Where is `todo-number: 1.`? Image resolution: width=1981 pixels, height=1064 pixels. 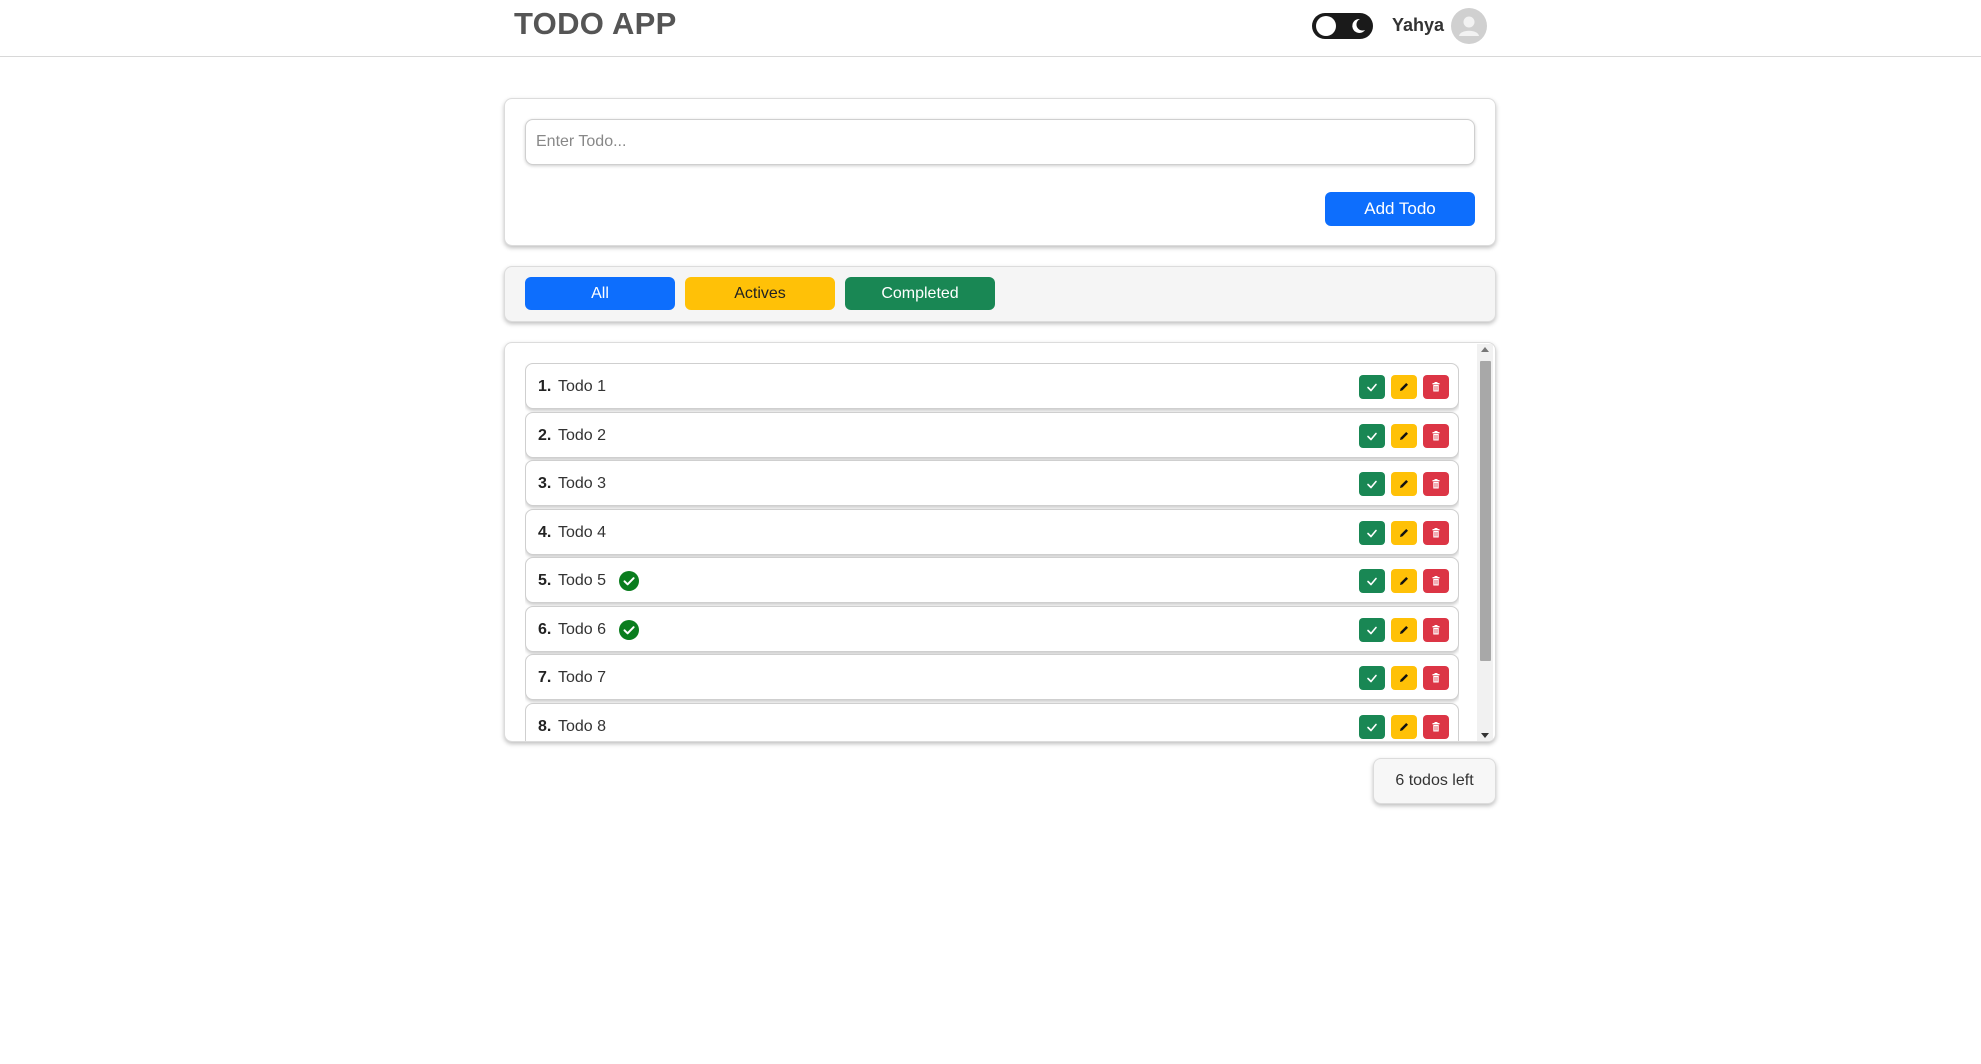 todo-number: 1. is located at coordinates (545, 386).